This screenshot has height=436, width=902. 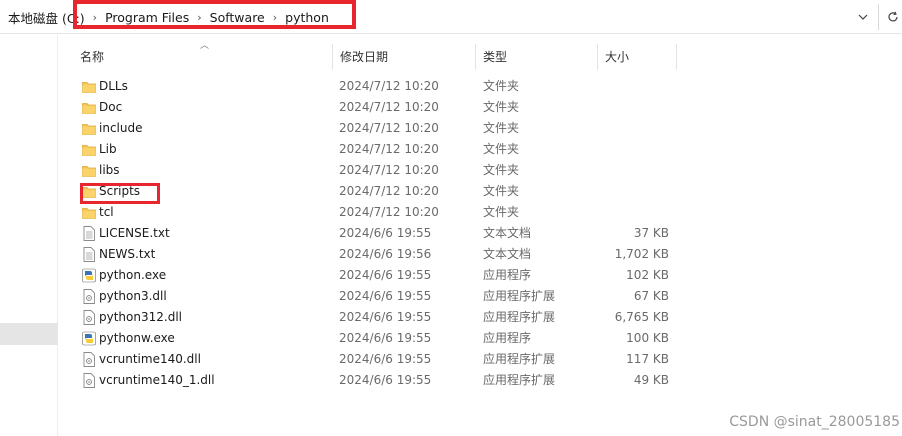 What do you see at coordinates (535, 57) in the screenshot?
I see `column-header-type: 类型` at bounding box center [535, 57].